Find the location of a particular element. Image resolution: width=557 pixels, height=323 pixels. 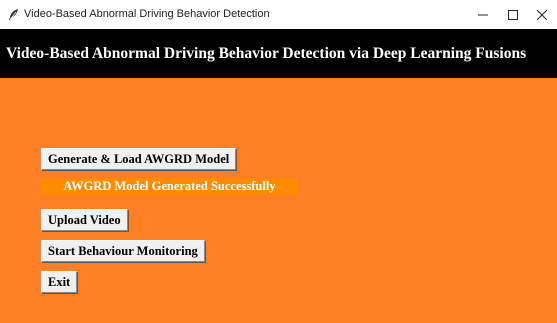

generate-load-model-button: Generate & Load AWGRD Model is located at coordinates (139, 159).